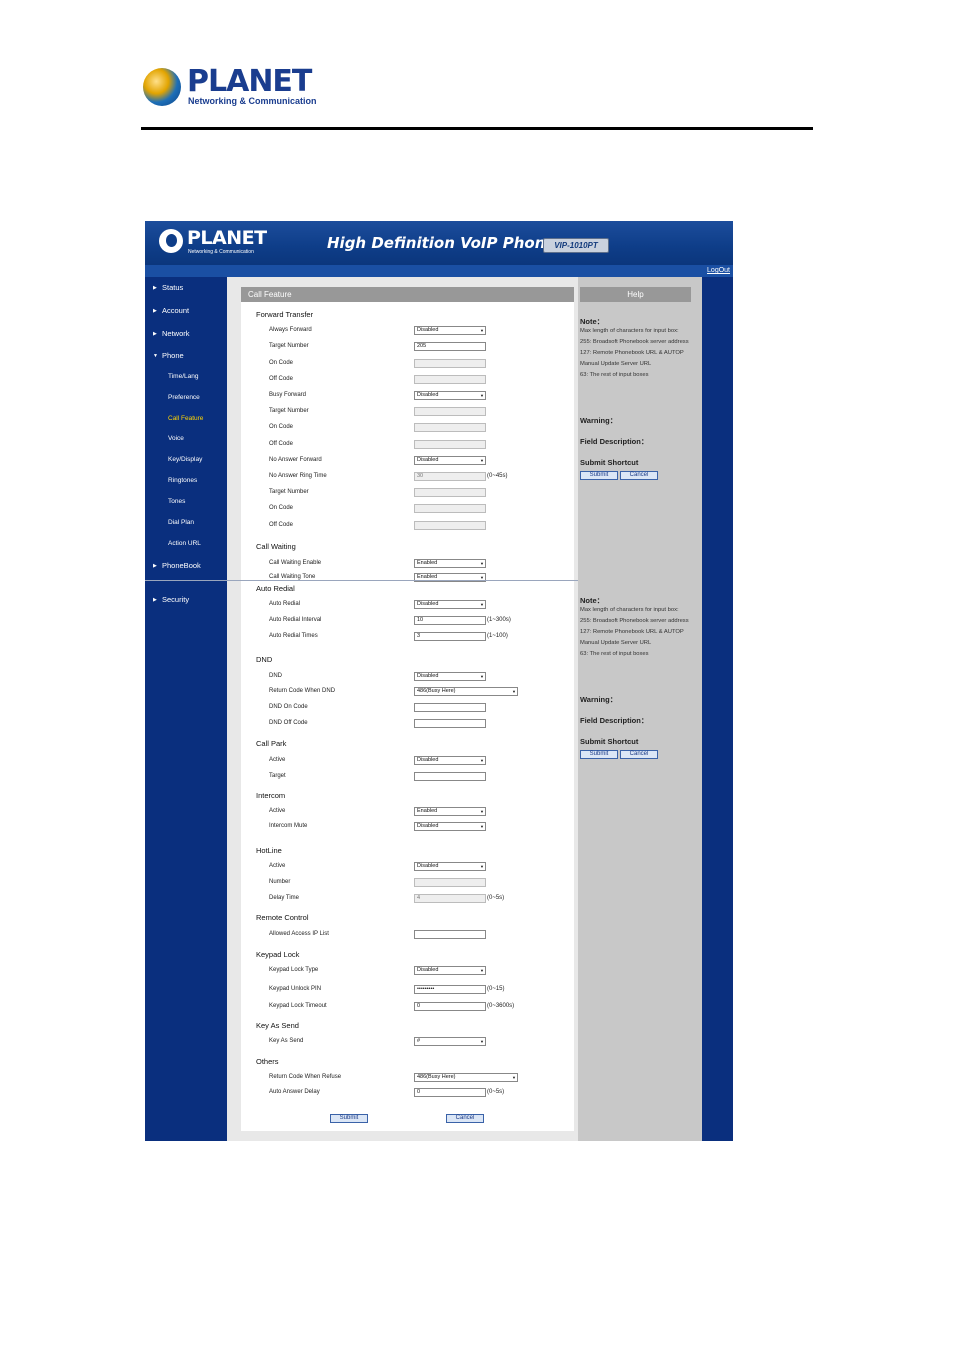 Image resolution: width=954 pixels, height=1350 pixels. Describe the element at coordinates (176, 438) in the screenshot. I see `sidebar-sub-voice: Voice` at that location.